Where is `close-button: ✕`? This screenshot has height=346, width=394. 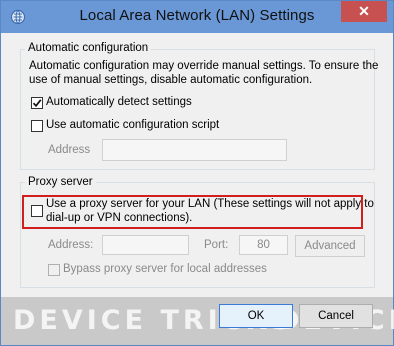 close-button: ✕ is located at coordinates (364, 11).